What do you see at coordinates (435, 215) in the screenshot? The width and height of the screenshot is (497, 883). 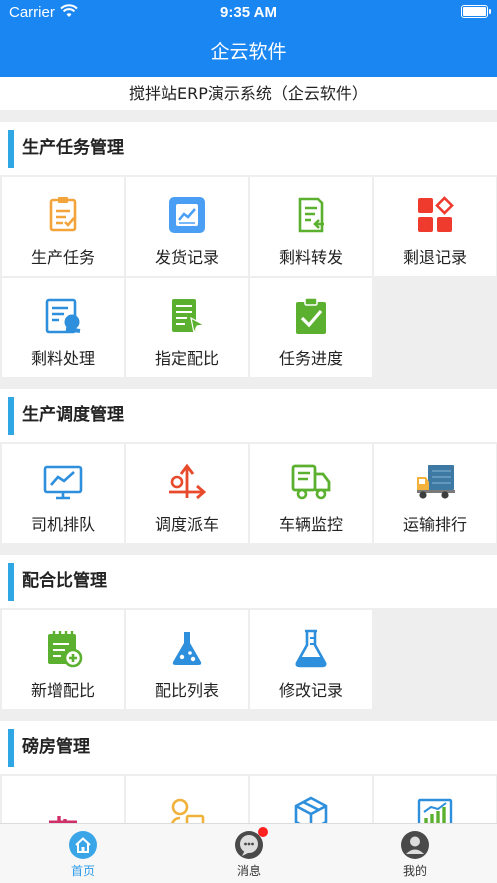 I see `grid-blocks-icon` at bounding box center [435, 215].